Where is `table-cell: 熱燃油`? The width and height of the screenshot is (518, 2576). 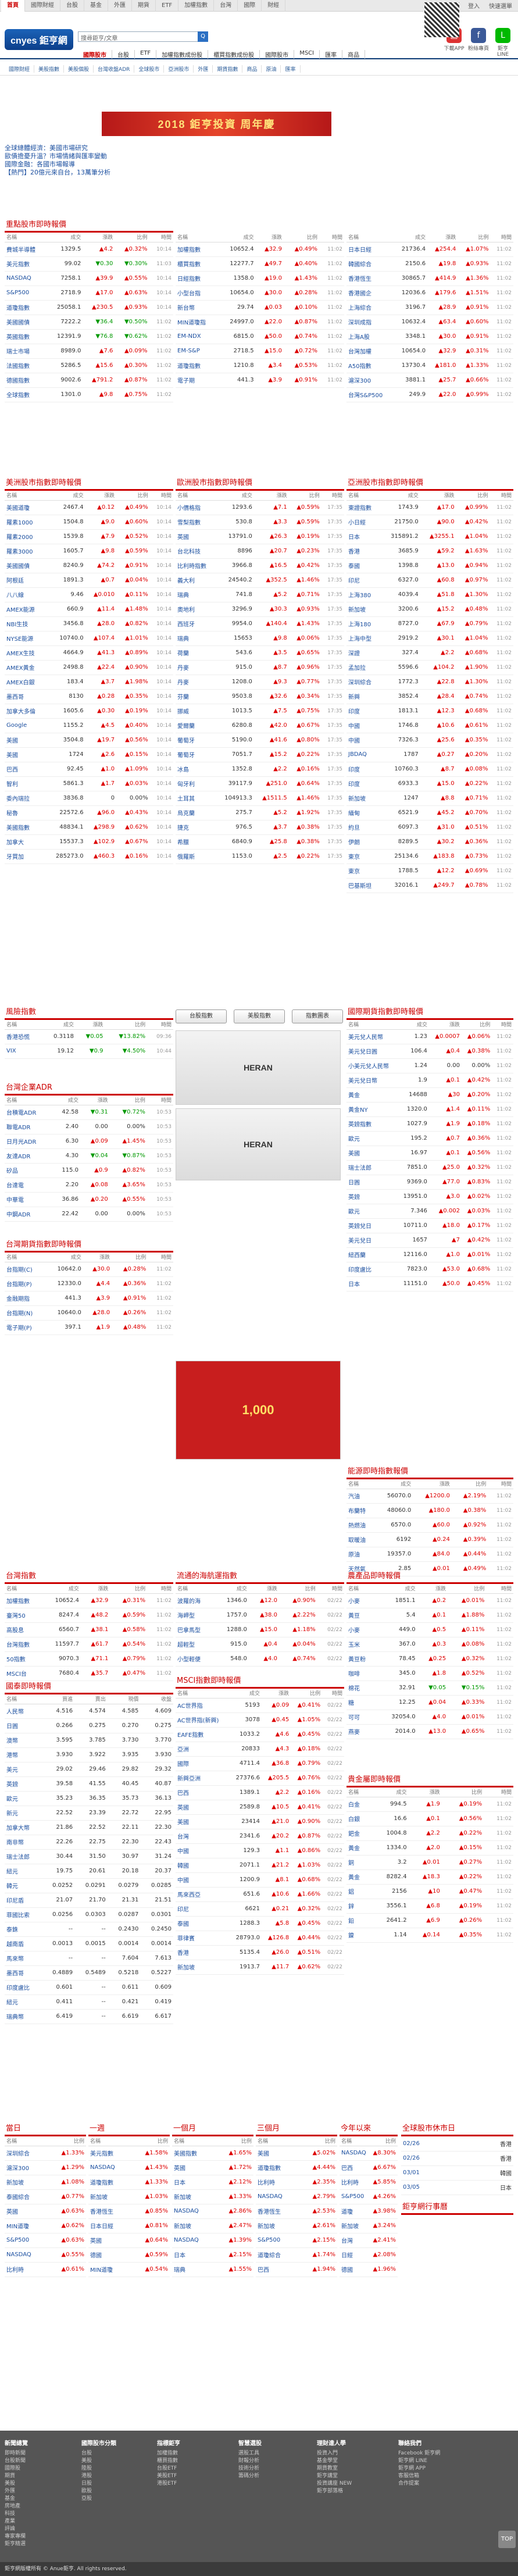 table-cell: 熱燃油 is located at coordinates (361, 1526).